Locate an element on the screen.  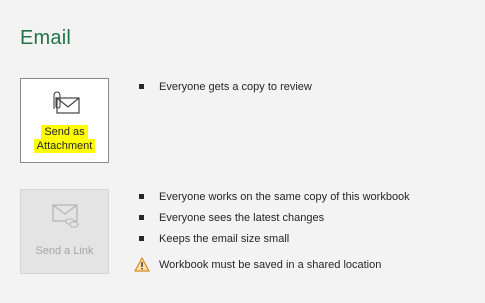
send-a-link-button: Send a Link is located at coordinates (64, 231).